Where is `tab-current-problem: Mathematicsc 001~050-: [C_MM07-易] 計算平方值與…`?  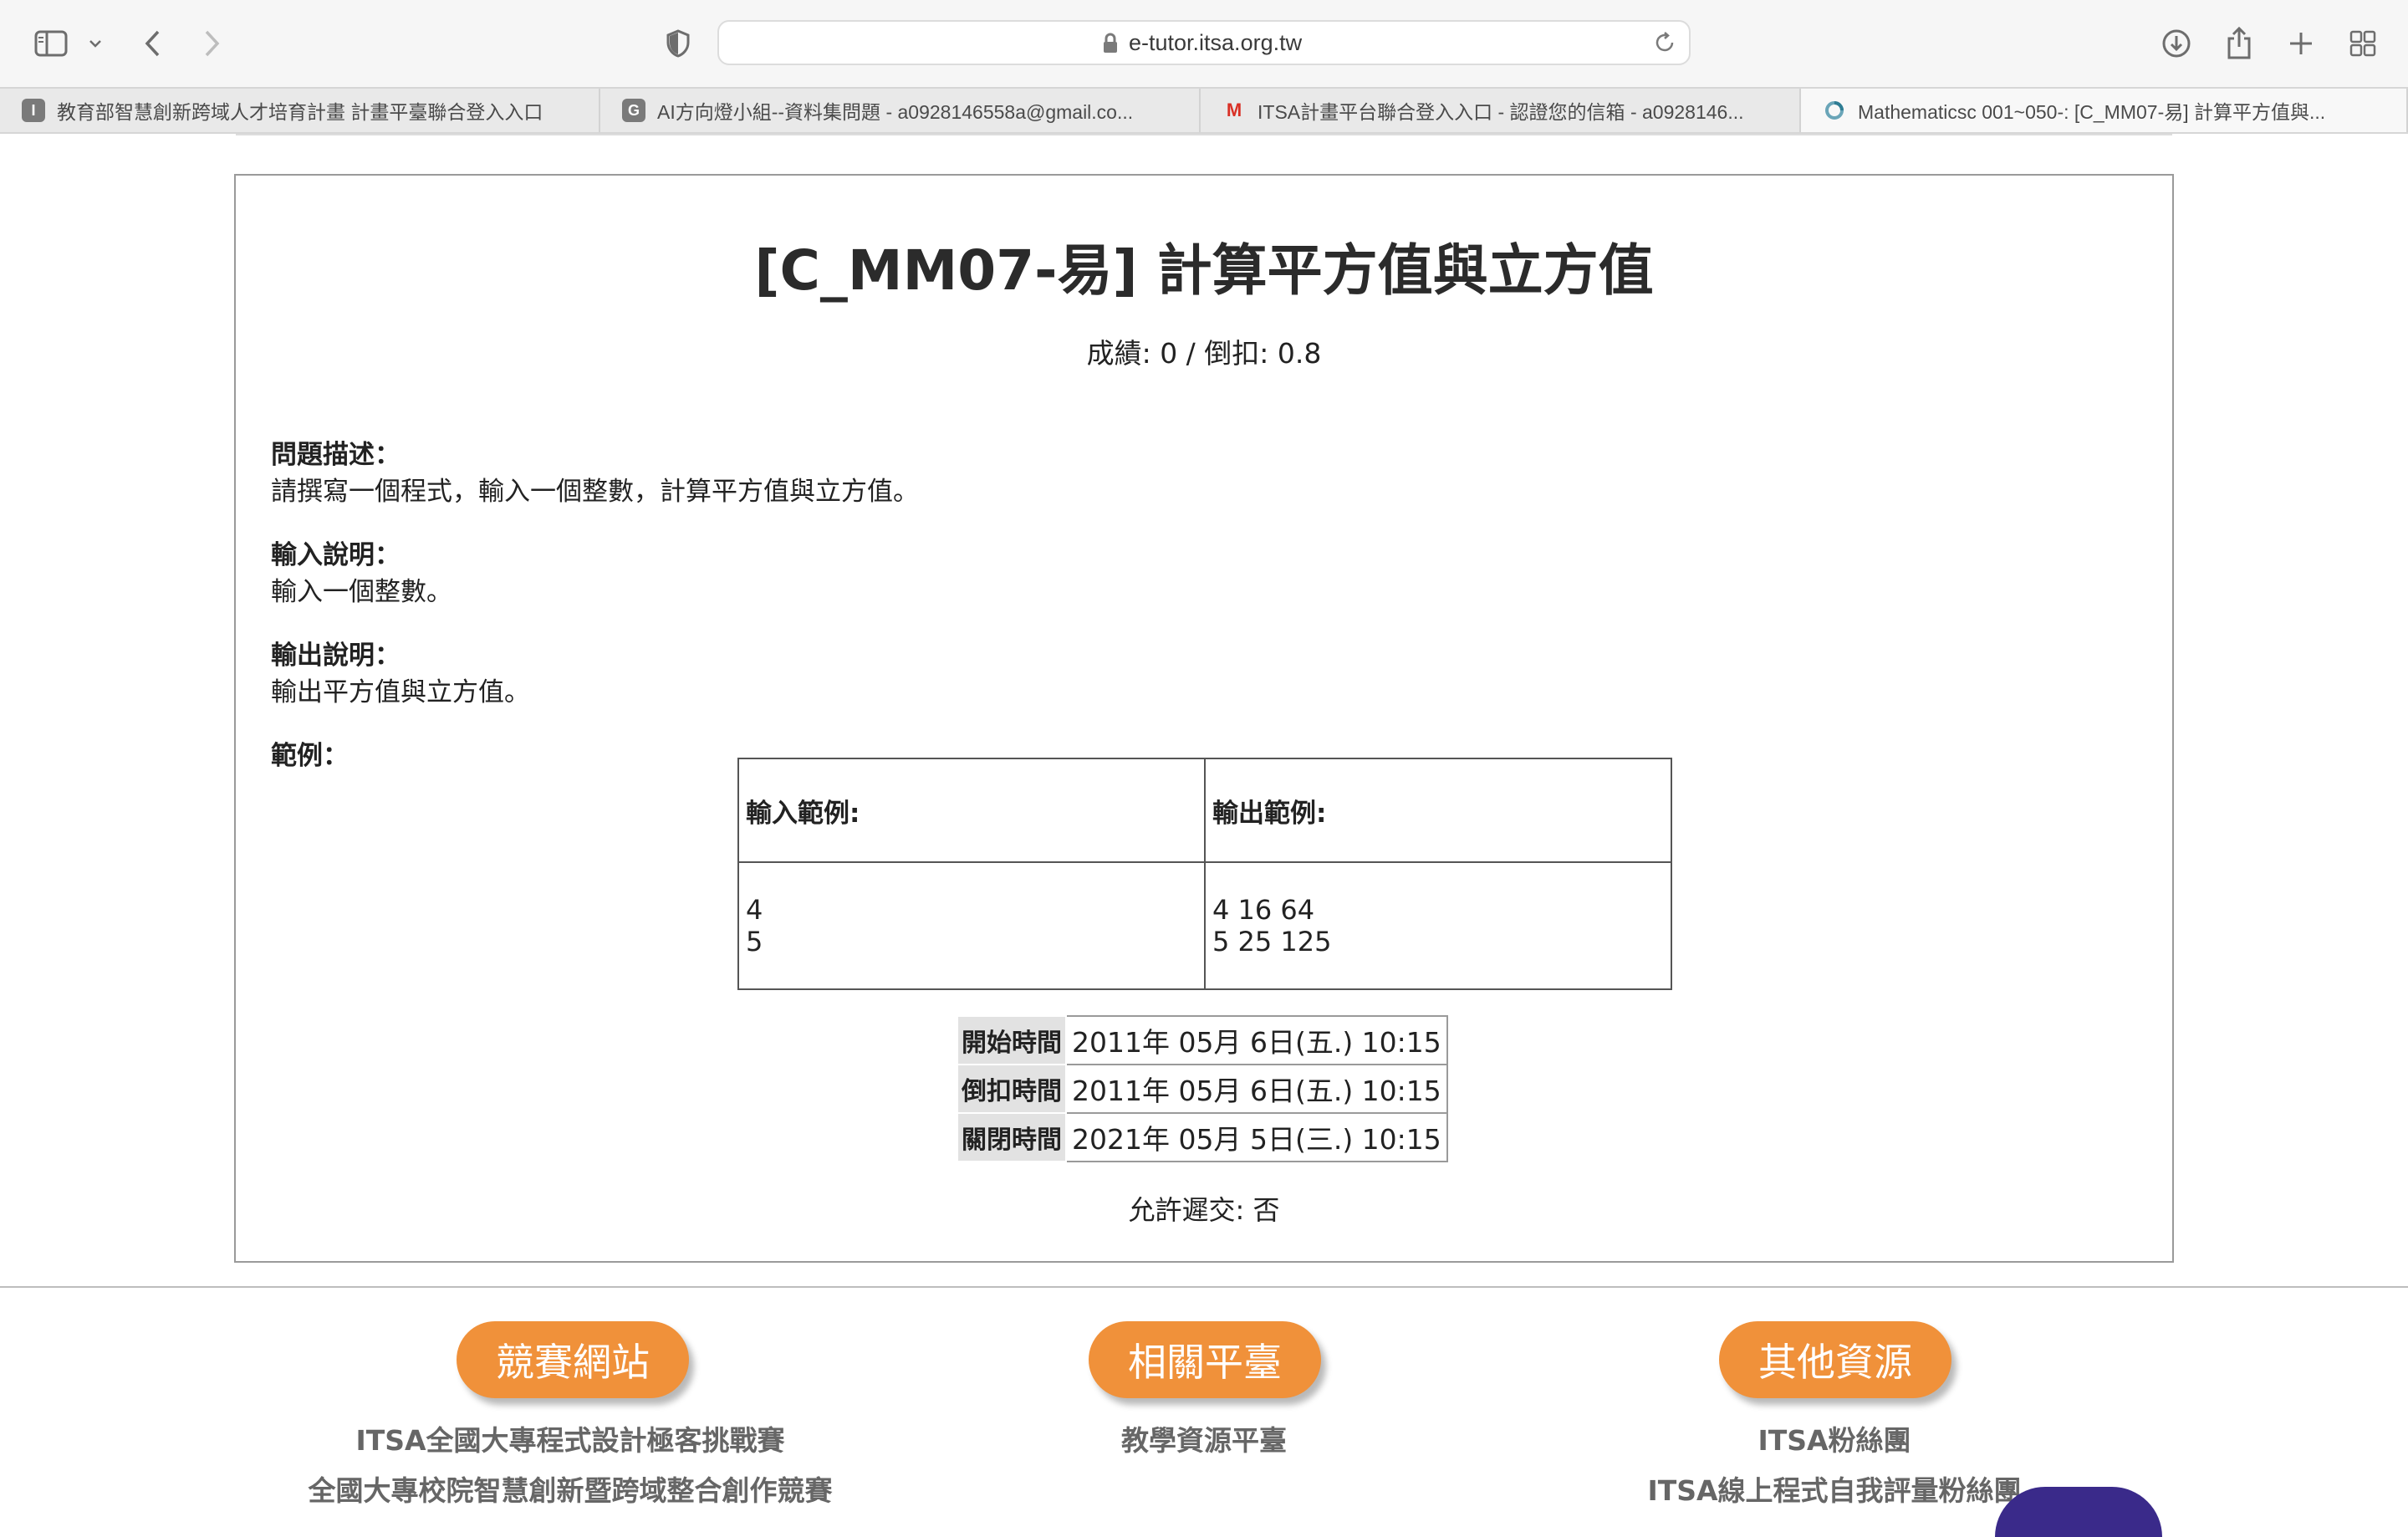
tab-current-problem: Mathematicsc 001~050-: [C_MM07-易] 計算平方值與… is located at coordinates (2105, 110).